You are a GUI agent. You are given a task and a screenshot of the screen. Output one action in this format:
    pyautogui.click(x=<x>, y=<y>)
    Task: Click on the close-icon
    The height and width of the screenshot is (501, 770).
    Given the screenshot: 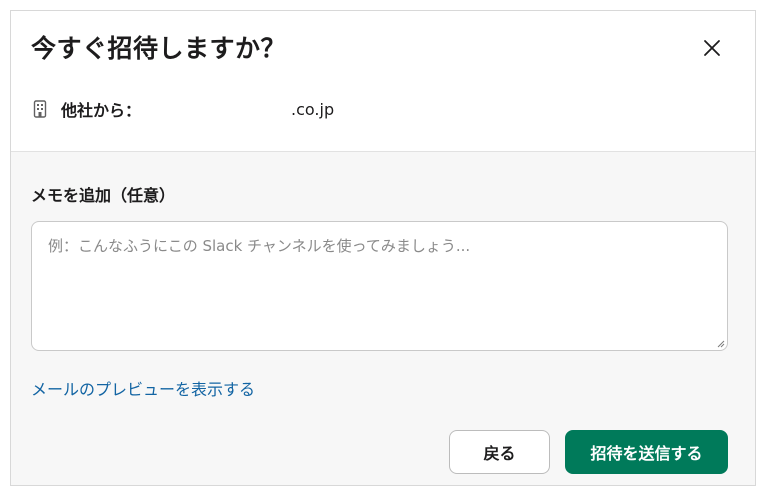 What is the action you would take?
    pyautogui.click(x=712, y=48)
    